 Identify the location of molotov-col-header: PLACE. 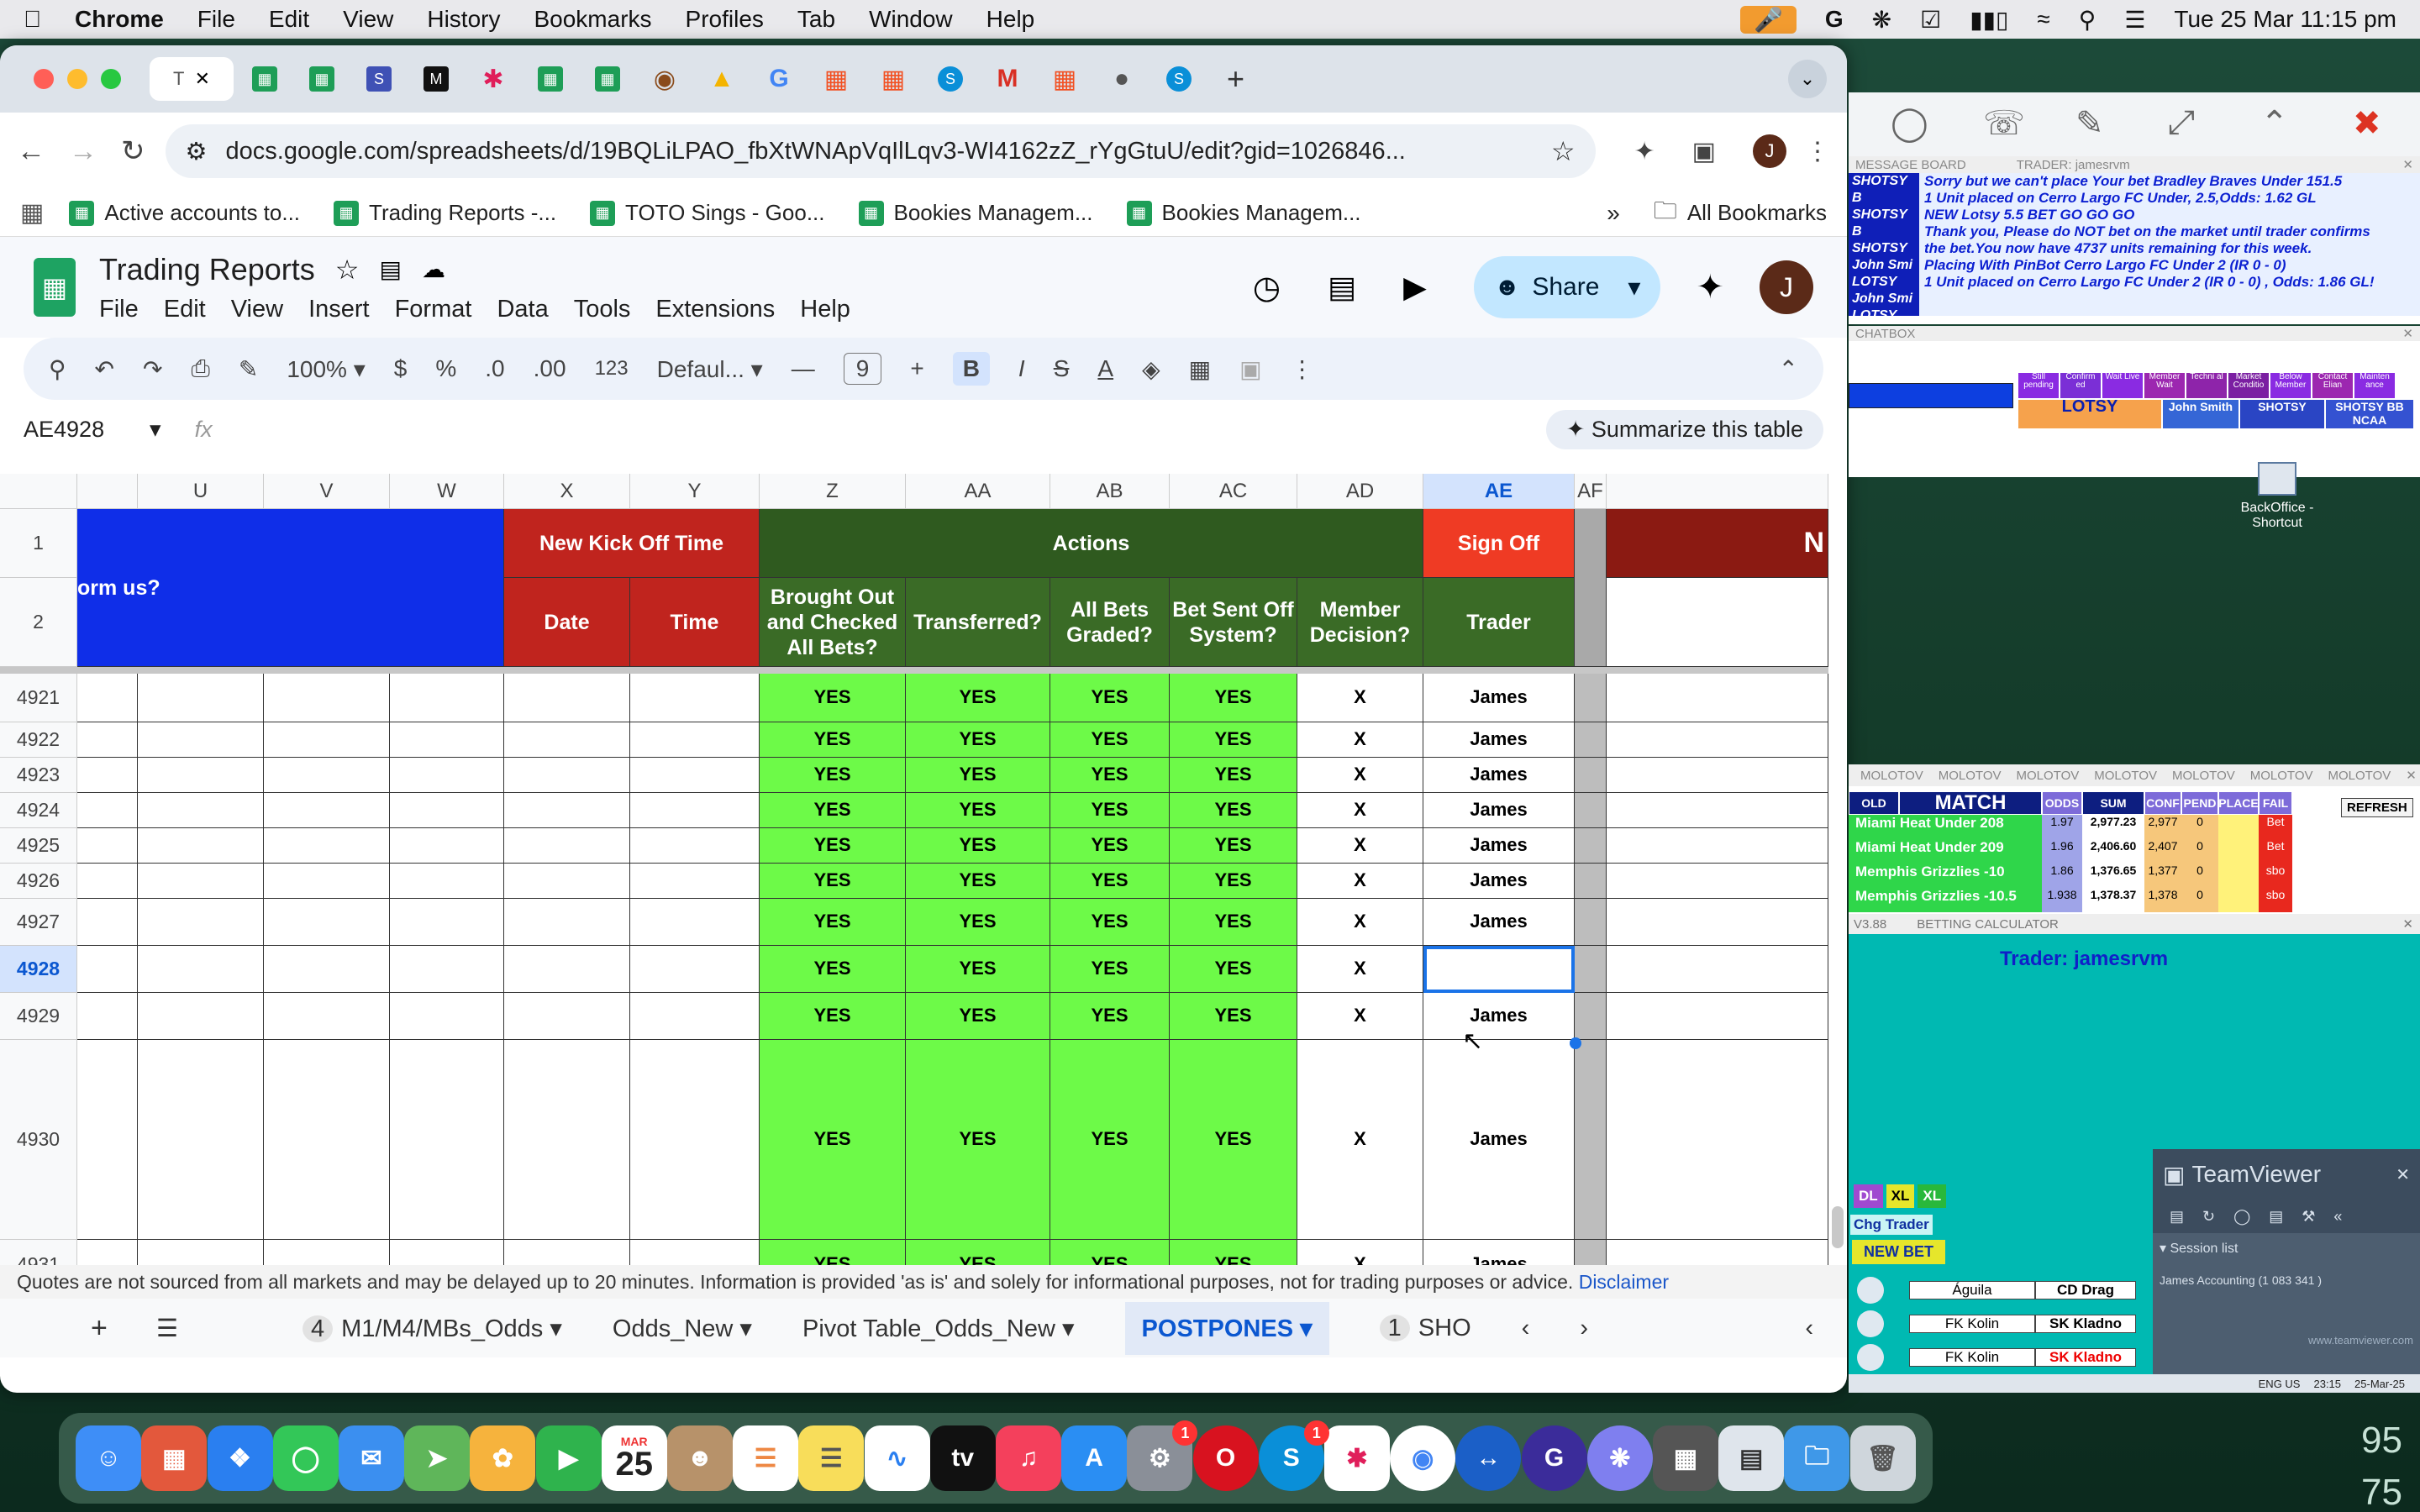
(2238, 803).